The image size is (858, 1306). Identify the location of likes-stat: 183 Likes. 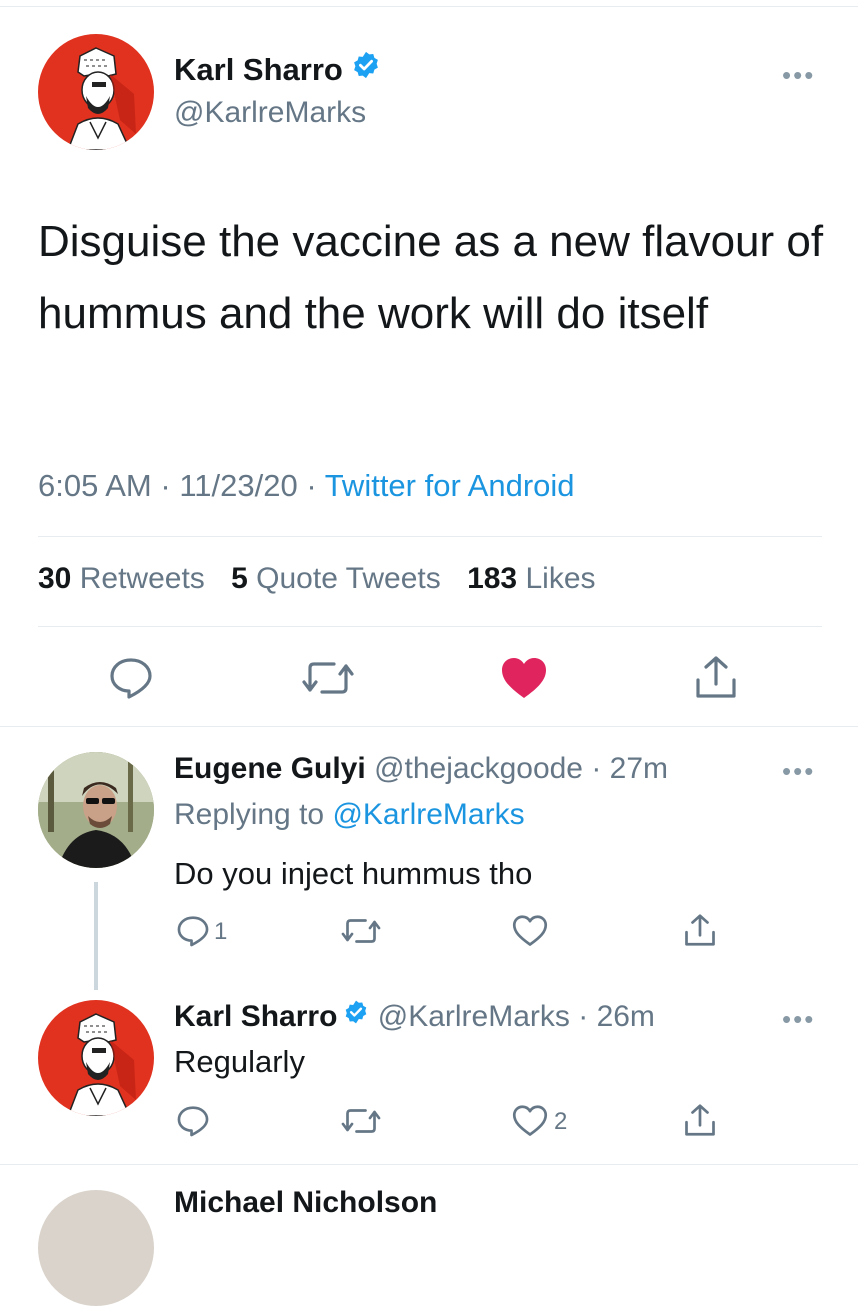
(531, 578).